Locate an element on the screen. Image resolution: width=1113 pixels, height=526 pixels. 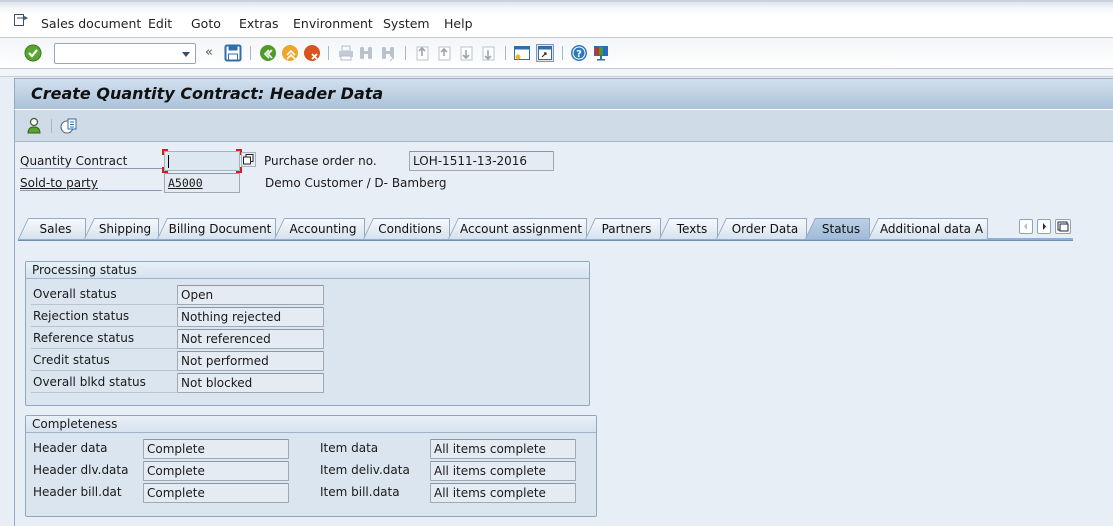
status-label: Reference status is located at coordinates (84, 338).